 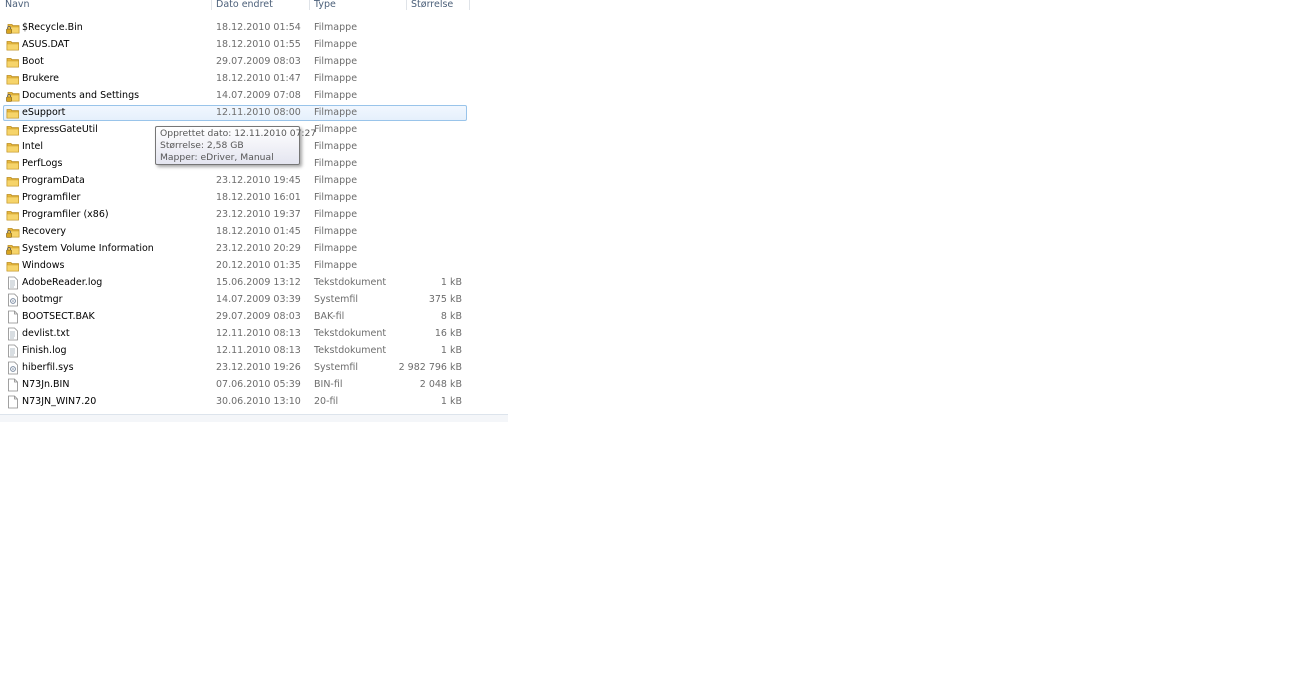 I want to click on file-name: N73JN_WIN7.20, so click(x=59, y=401).